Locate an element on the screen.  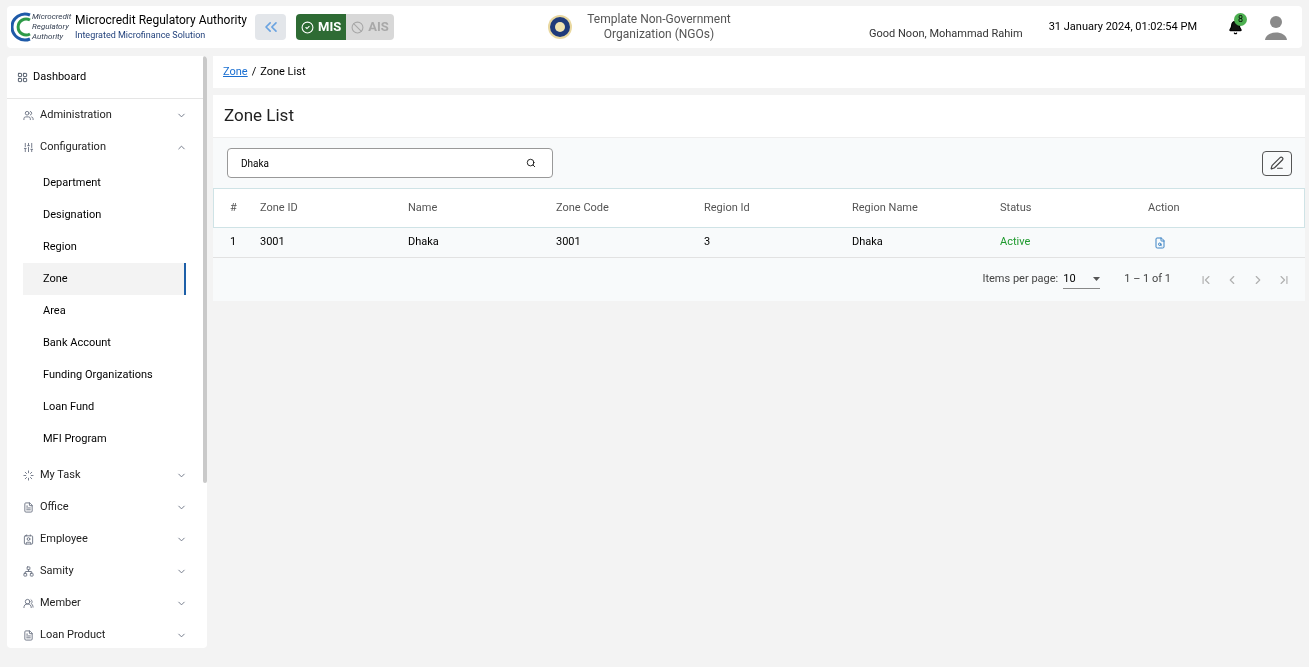
column-header: Name is located at coordinates (423, 207).